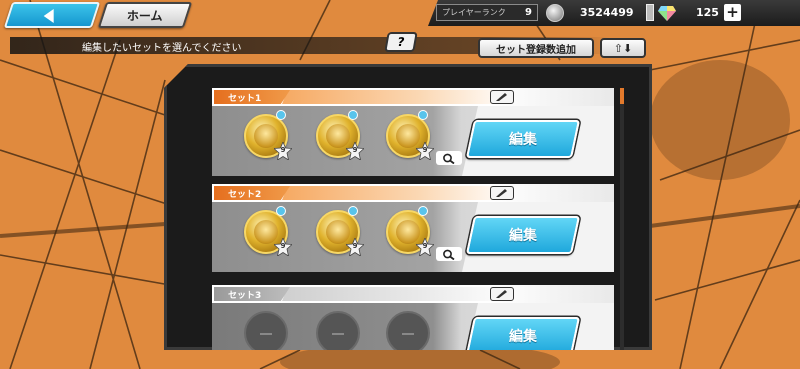 The height and width of the screenshot is (369, 800). Describe the element at coordinates (536, 48) in the screenshot. I see `add-set-slots-button: セット登録数追加` at that location.